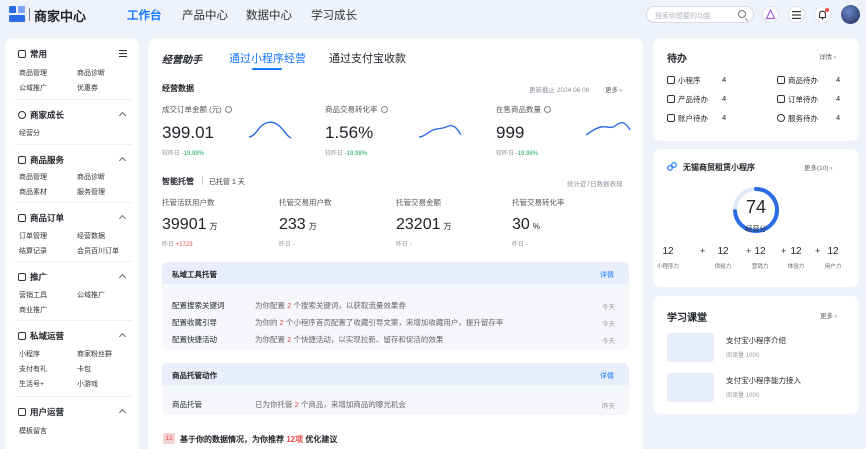 Image resolution: width=866 pixels, height=449 pixels. What do you see at coordinates (32, 277) in the screenshot?
I see `sidebar-group-promo: 推广` at bounding box center [32, 277].